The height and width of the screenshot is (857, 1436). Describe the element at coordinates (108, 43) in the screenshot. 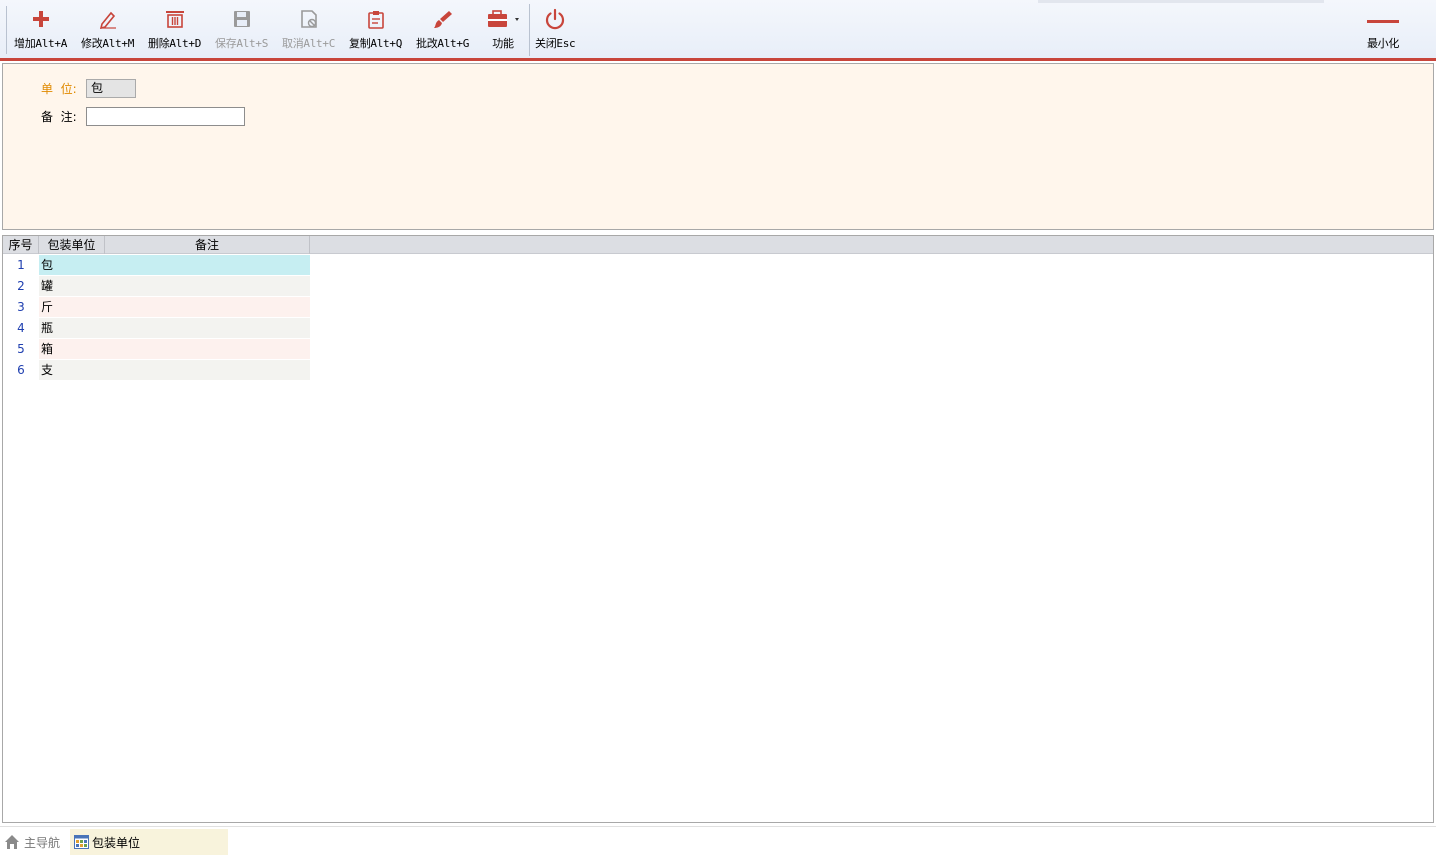

I see `edit-button-label: 修改Alt+M` at that location.